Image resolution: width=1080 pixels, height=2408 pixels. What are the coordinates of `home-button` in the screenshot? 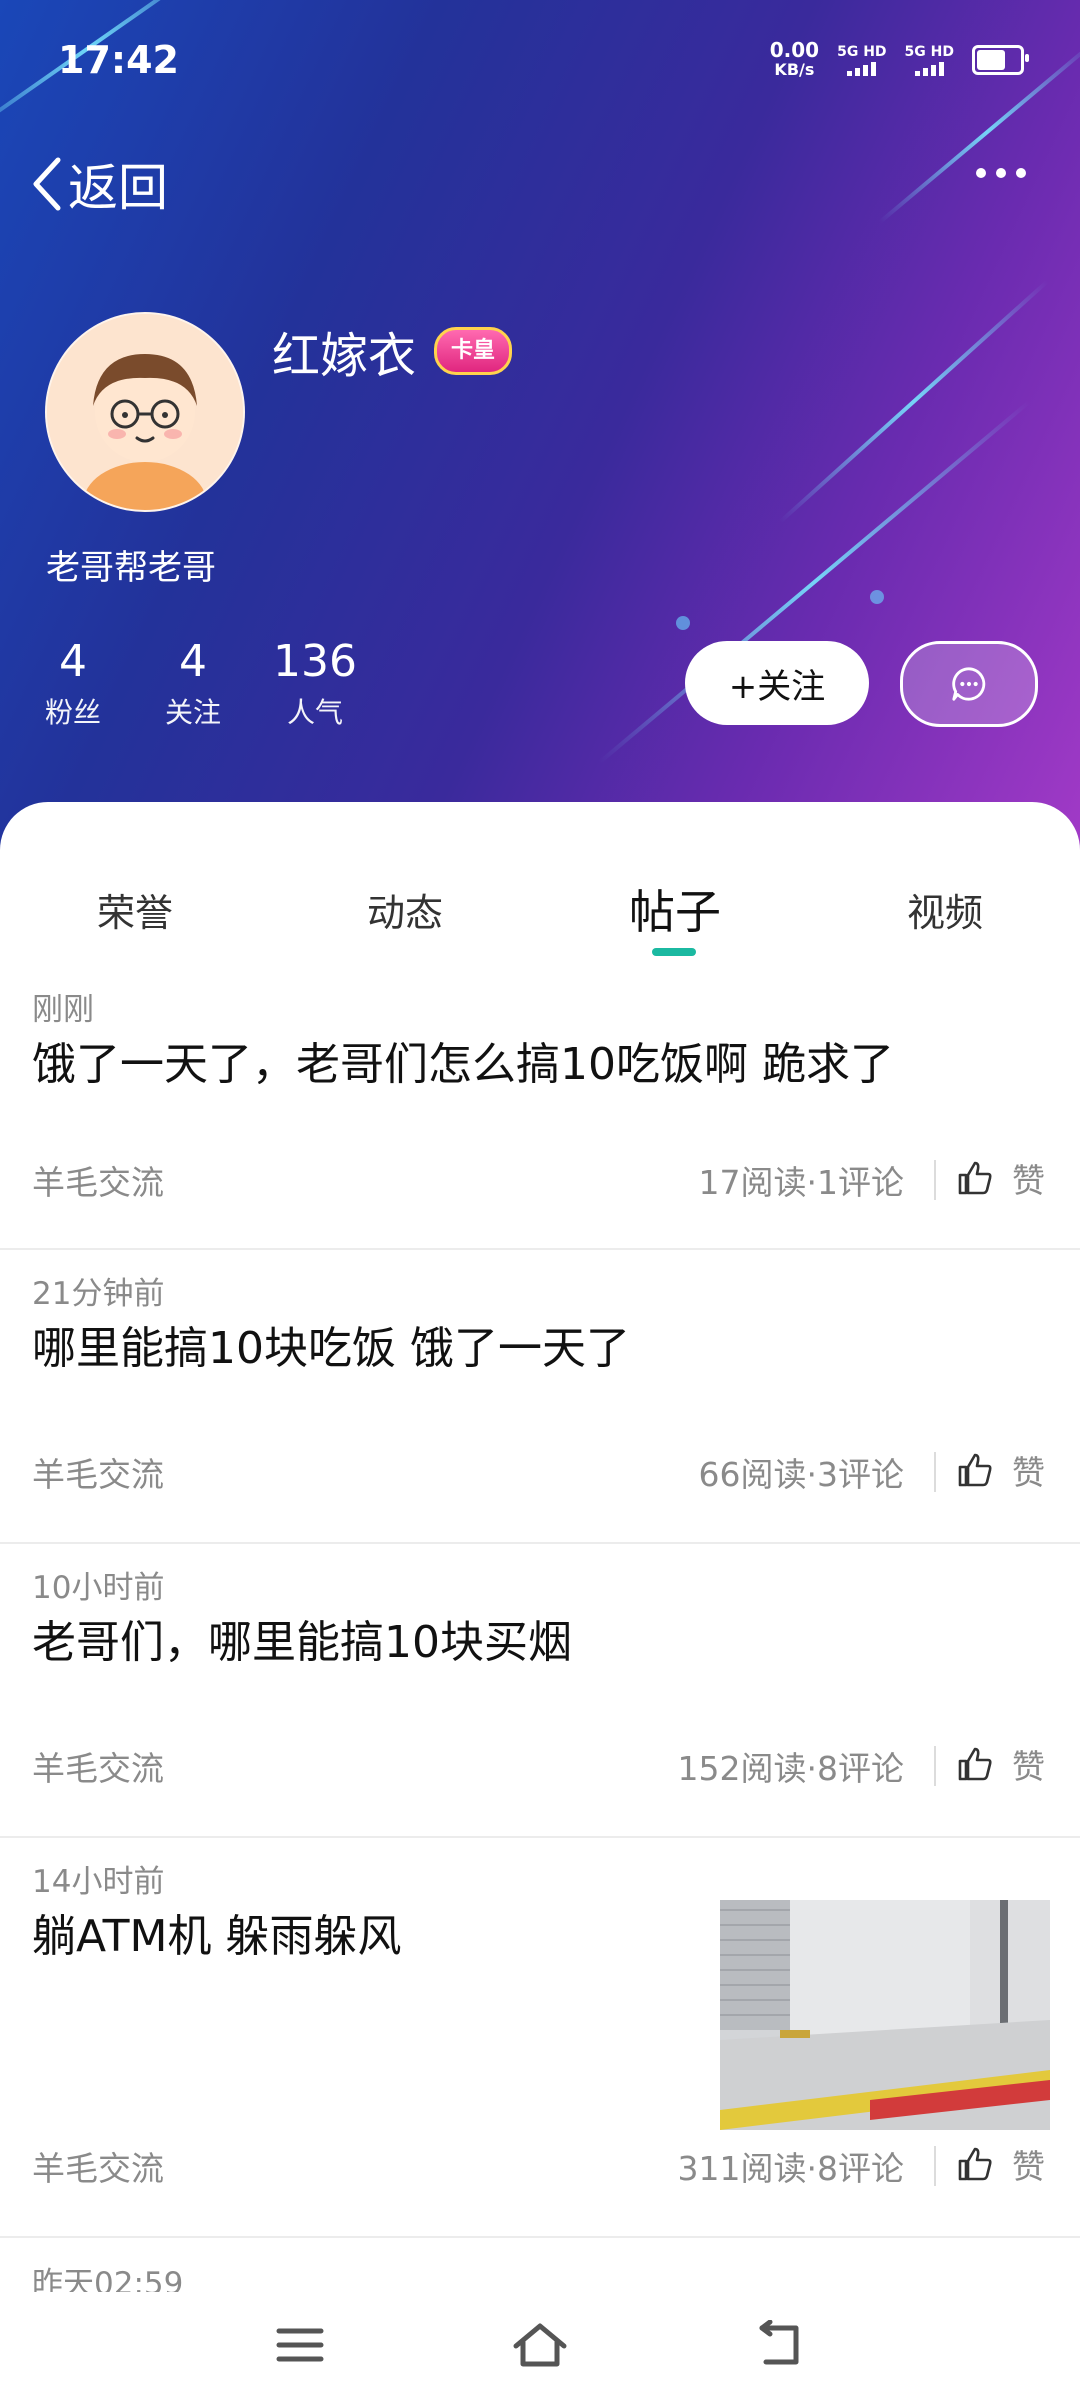 It's located at (540, 2347).